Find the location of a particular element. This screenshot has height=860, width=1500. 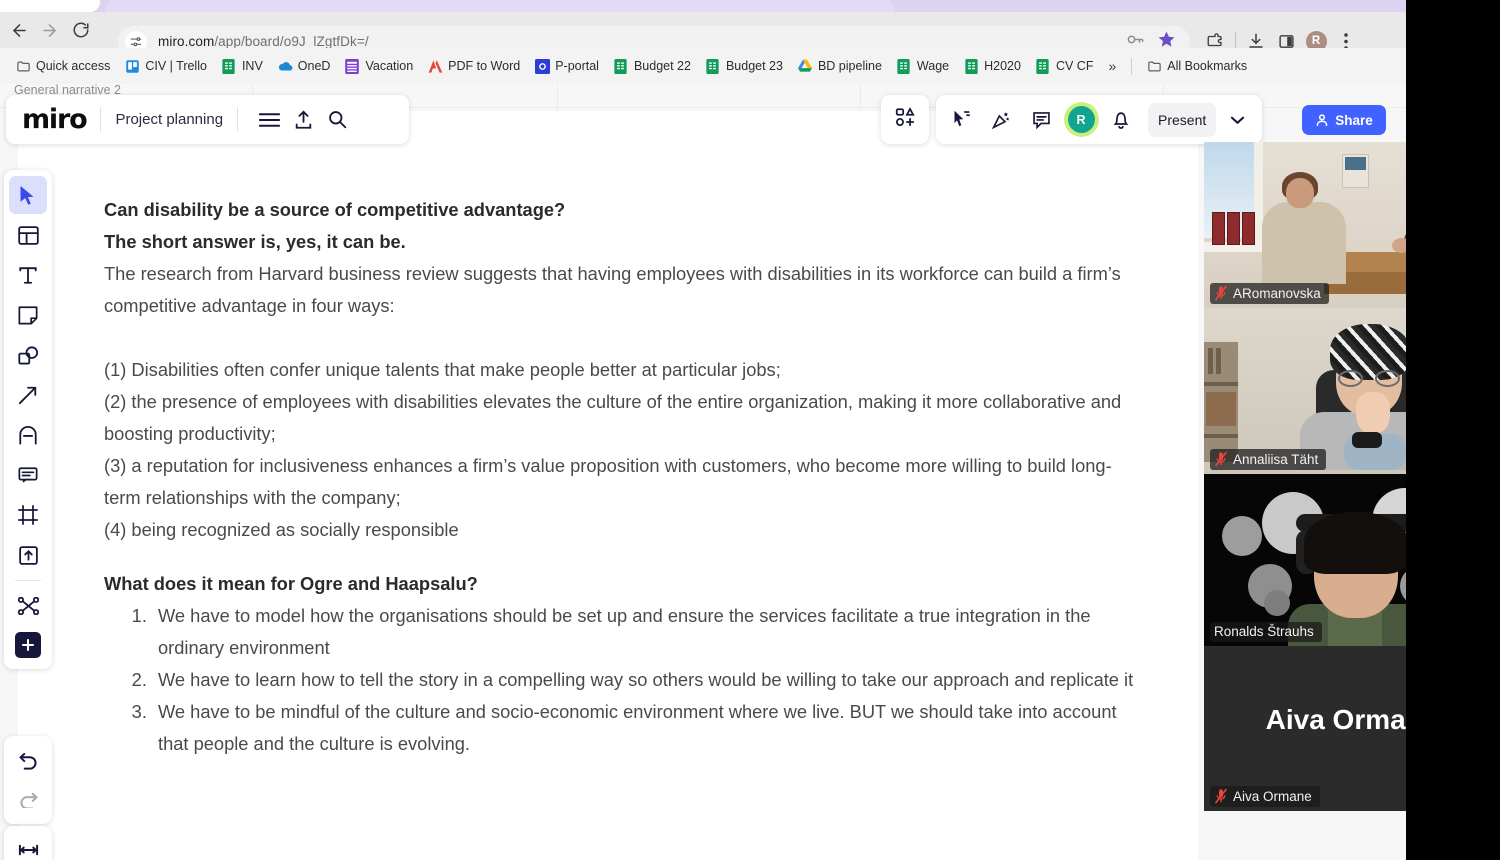

bookmark-p-portal: P-portal is located at coordinates (566, 66).